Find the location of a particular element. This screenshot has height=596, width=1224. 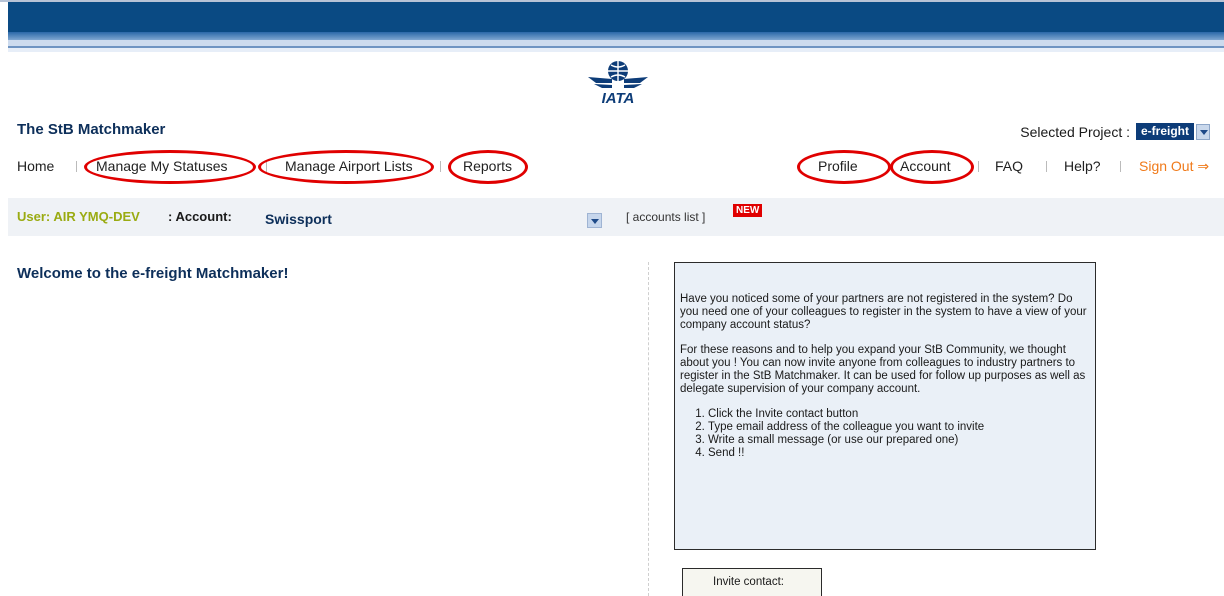

iata-logo: IATA is located at coordinates (618, 82).